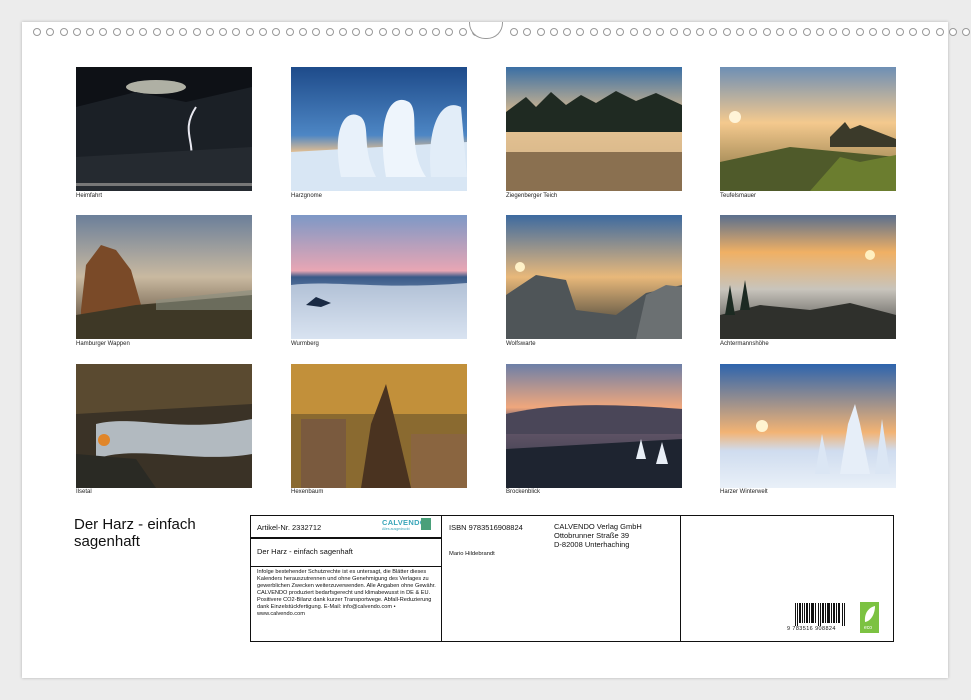  I want to click on photo-wurmberg, so click(379, 277).